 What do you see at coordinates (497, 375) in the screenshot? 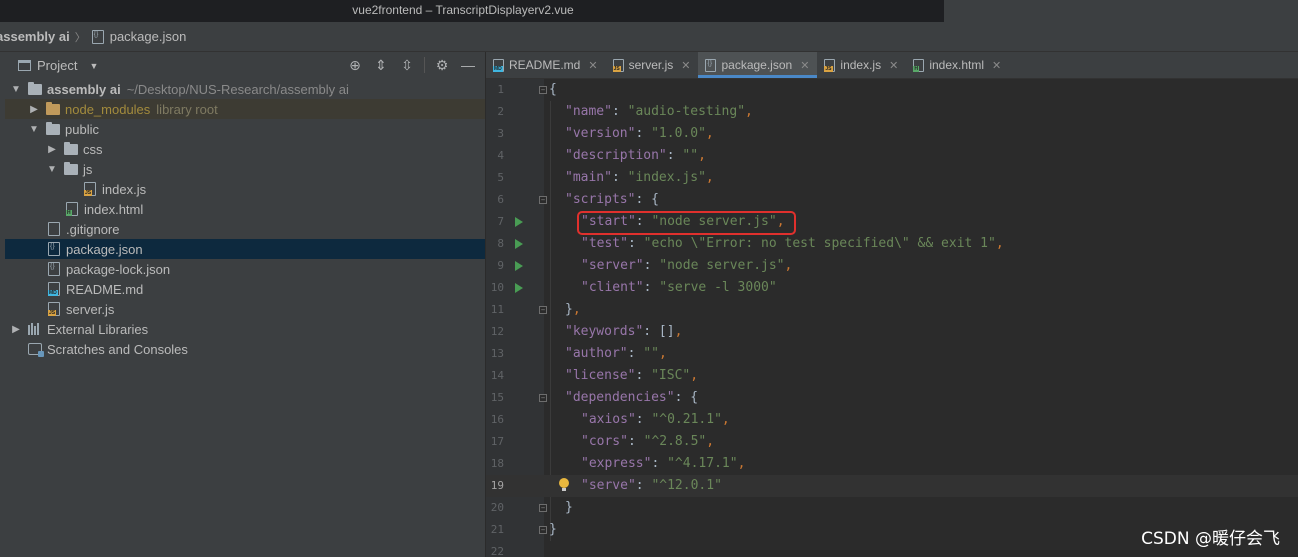
I see `line-number: 14` at bounding box center [497, 375].